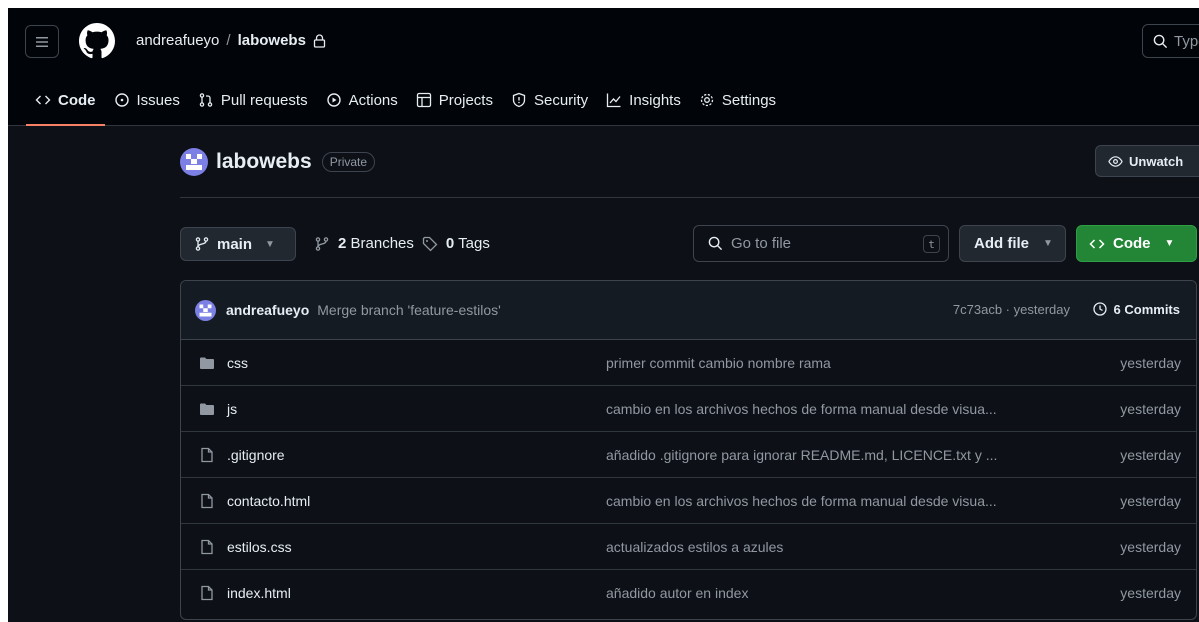  Describe the element at coordinates (465, 100) in the screenshot. I see `tab-label: Projects` at that location.